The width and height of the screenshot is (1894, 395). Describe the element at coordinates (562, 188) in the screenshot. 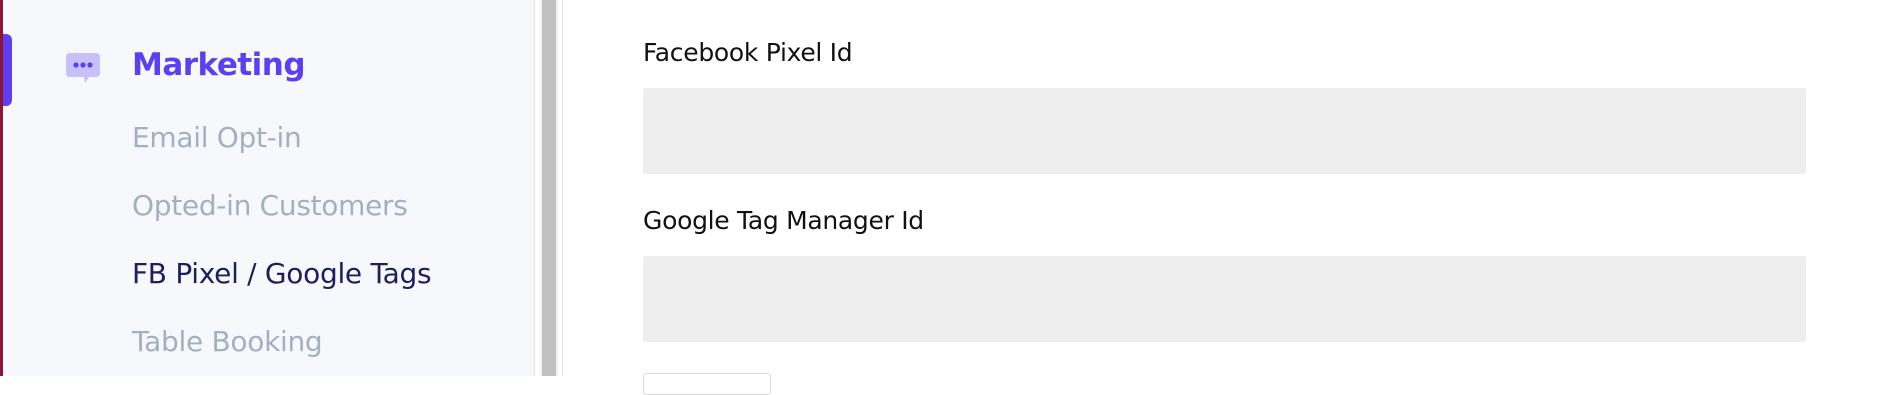

I see `content-divider` at that location.